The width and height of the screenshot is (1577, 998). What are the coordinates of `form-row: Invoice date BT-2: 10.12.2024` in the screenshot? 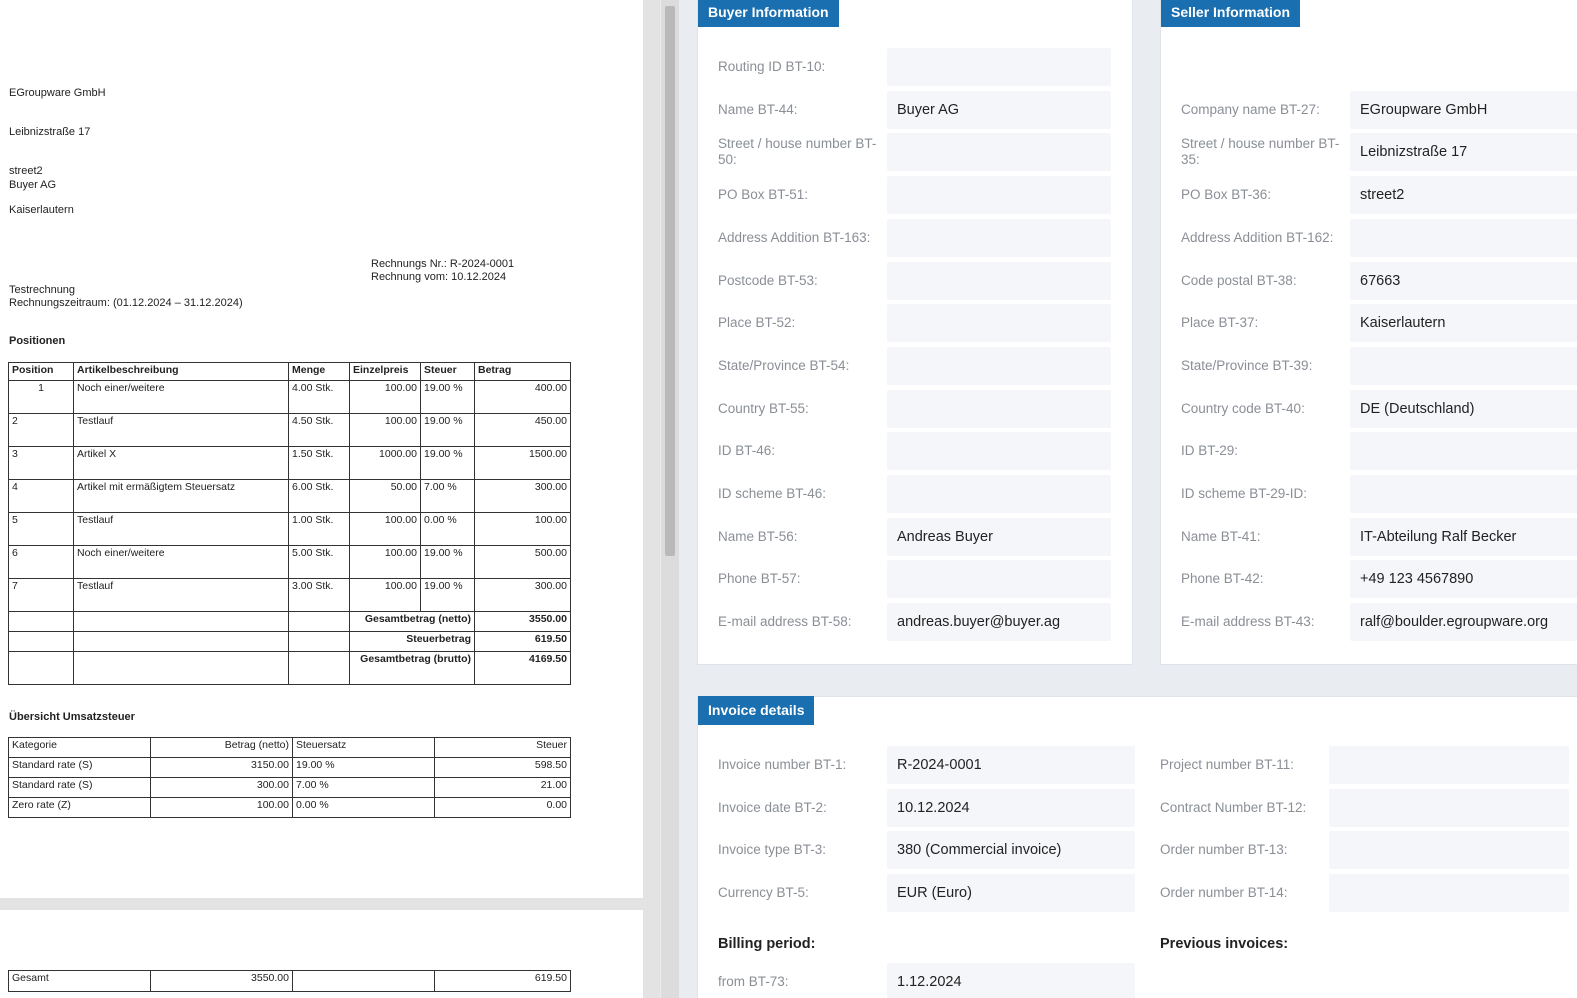 It's located at (918, 807).